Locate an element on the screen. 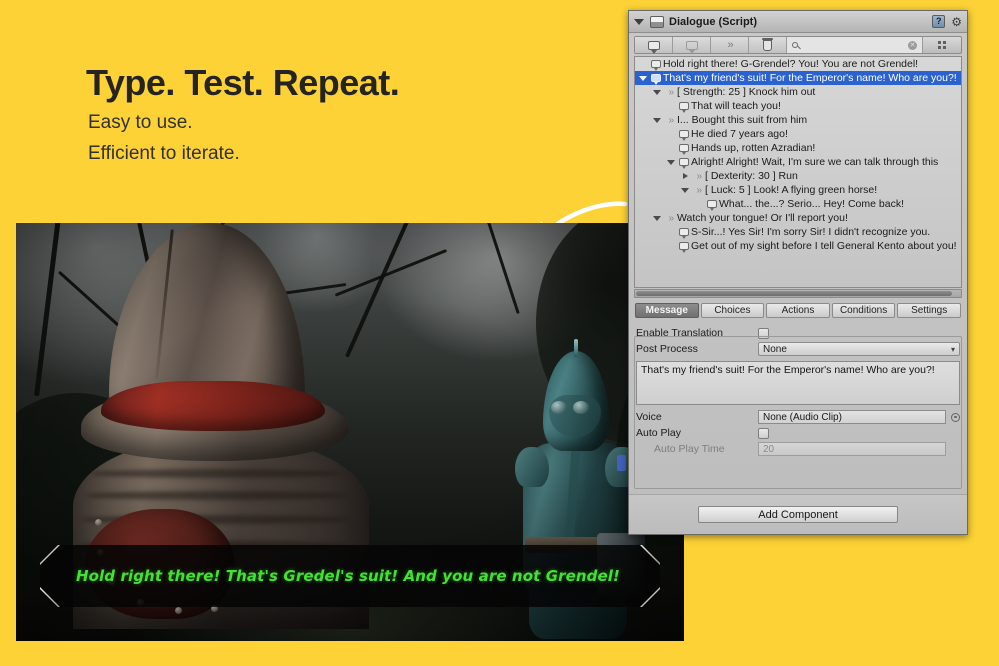  collapse-triangle-icon is located at coordinates (639, 21).